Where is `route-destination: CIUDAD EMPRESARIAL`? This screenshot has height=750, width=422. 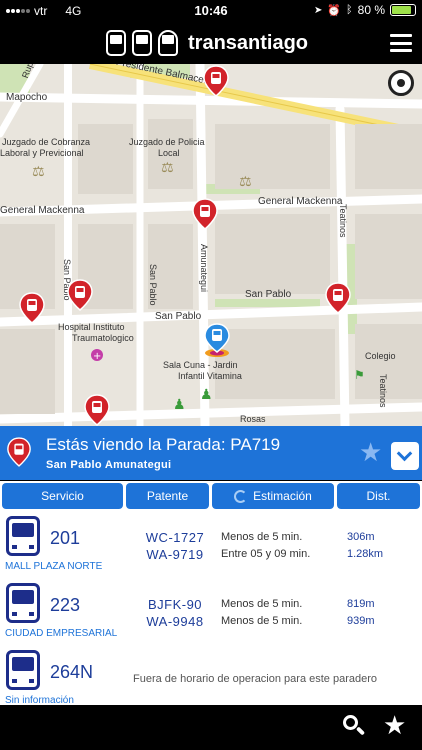
route-destination: CIUDAD EMPRESARIAL is located at coordinates (61, 633).